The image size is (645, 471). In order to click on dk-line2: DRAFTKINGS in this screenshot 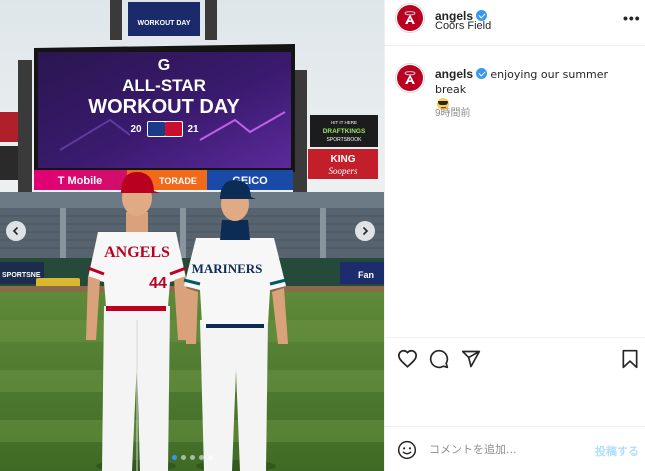, I will do `click(344, 131)`.